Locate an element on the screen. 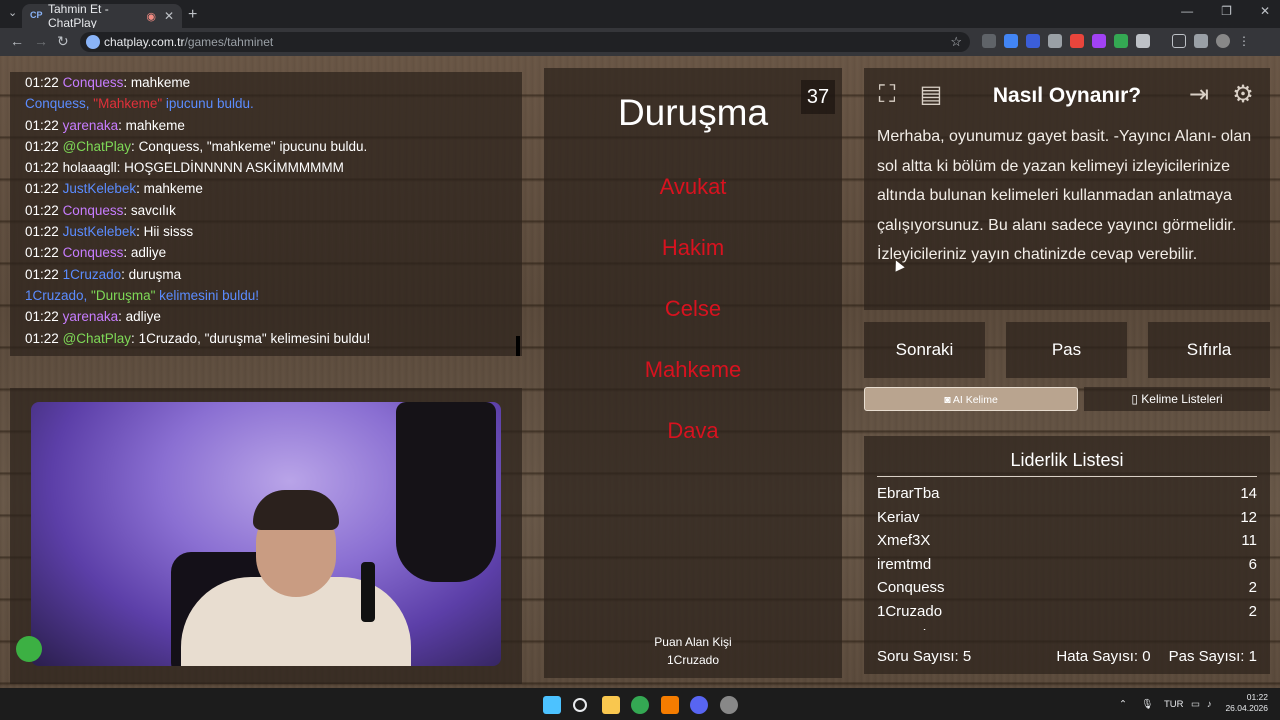 The image size is (1280, 720). search-icon is located at coordinates (580, 705).